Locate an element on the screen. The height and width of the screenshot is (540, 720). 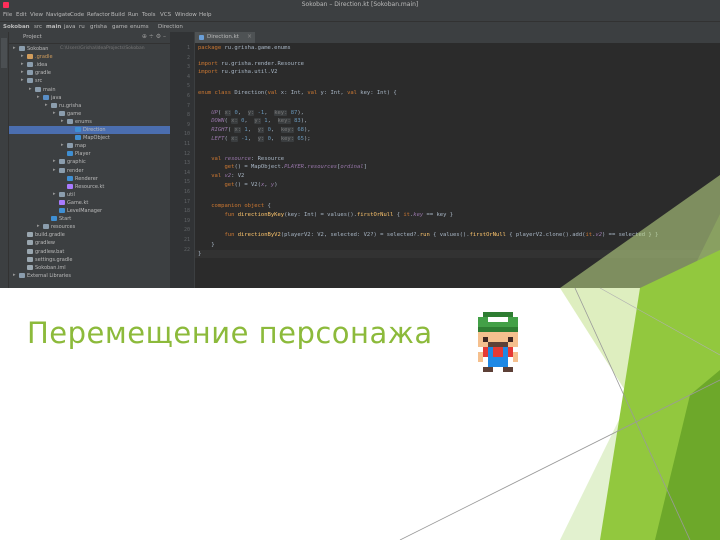
title-bar: Sokoban – Direction.kt [Sokoban.main] is located at coordinates (360, 5).